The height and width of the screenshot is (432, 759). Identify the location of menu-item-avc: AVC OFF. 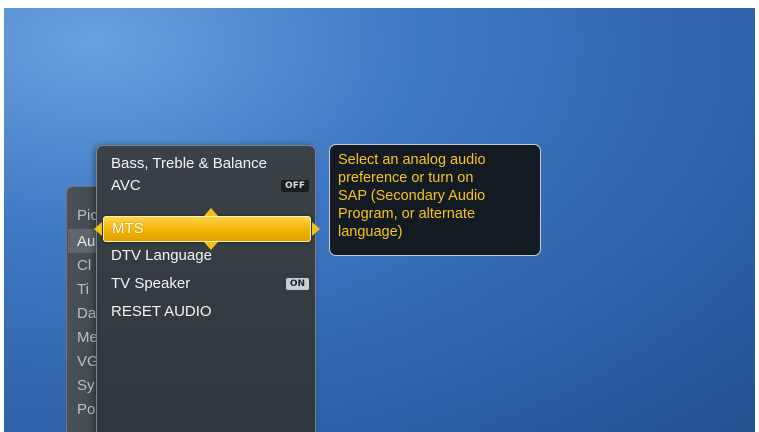
(210, 186).